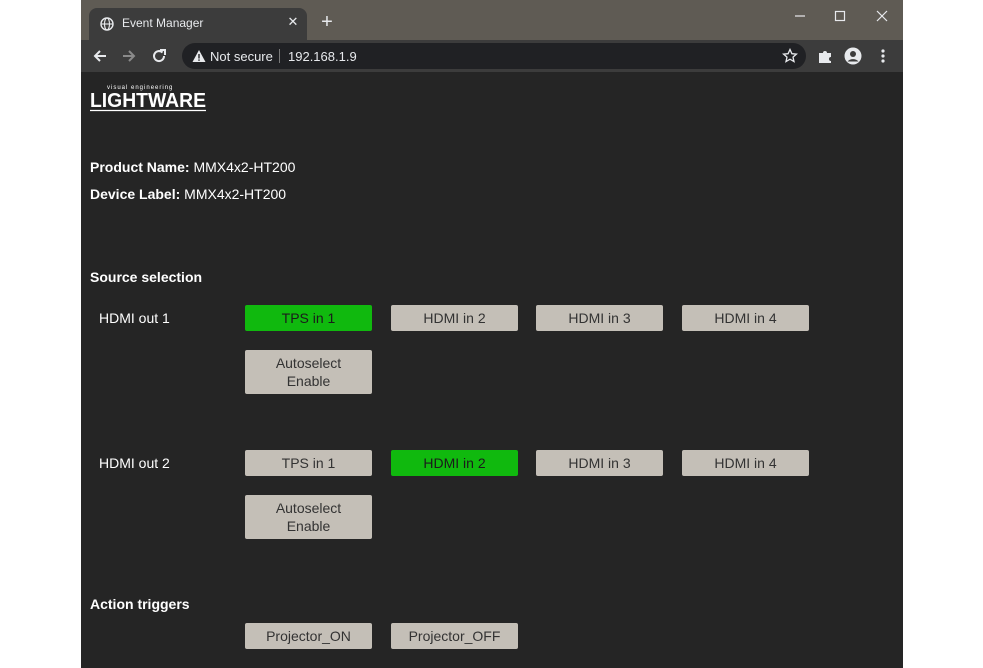  What do you see at coordinates (492, 20) in the screenshot?
I see `tab-strip: Event Manager ✕ +` at bounding box center [492, 20].